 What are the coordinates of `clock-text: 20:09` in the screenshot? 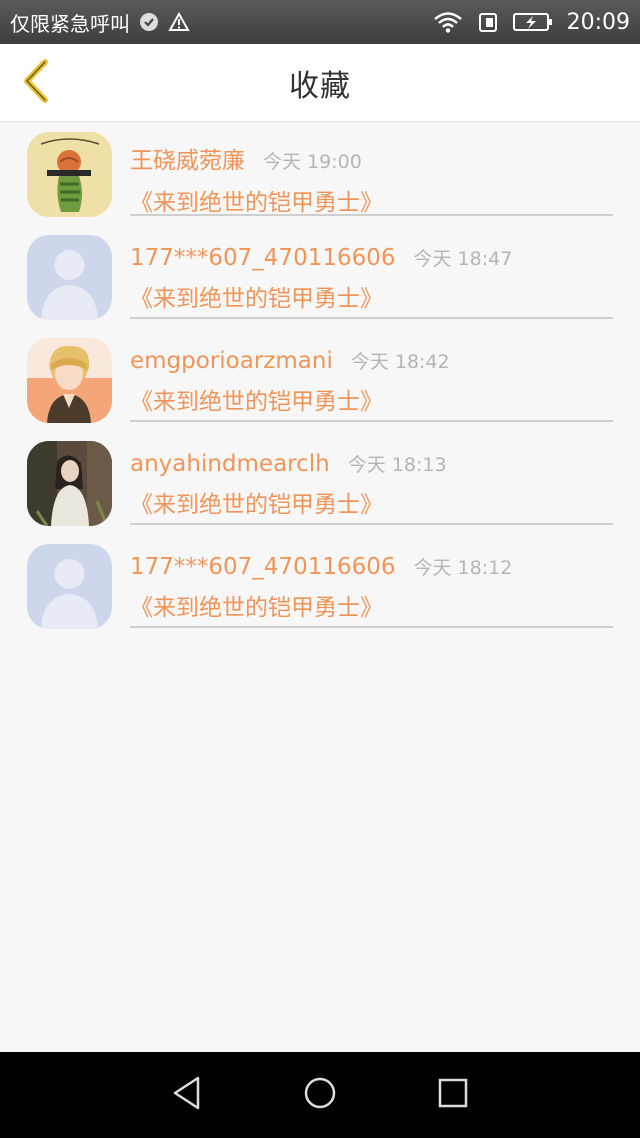 It's located at (598, 22).